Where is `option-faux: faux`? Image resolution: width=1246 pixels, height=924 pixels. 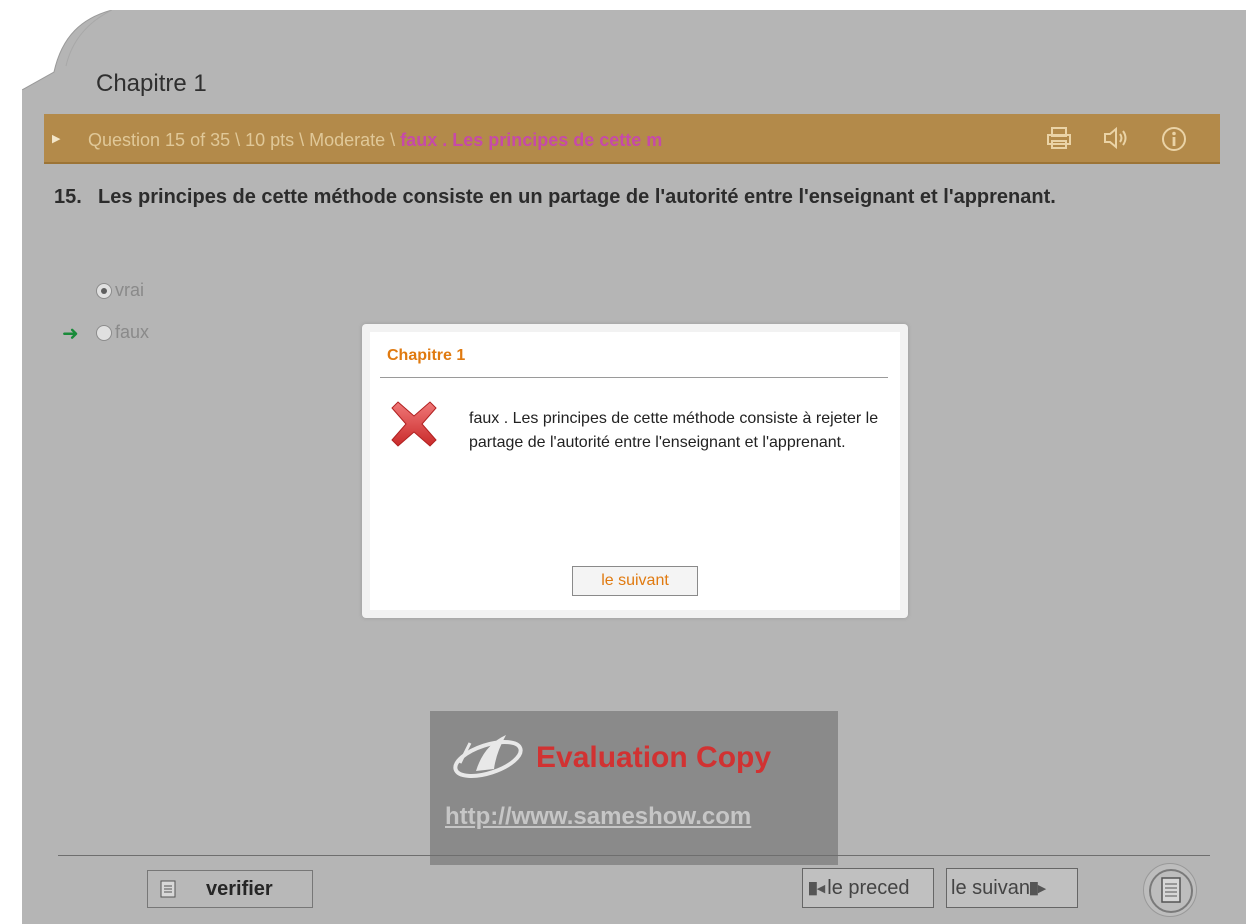
option-faux: faux is located at coordinates (122, 332).